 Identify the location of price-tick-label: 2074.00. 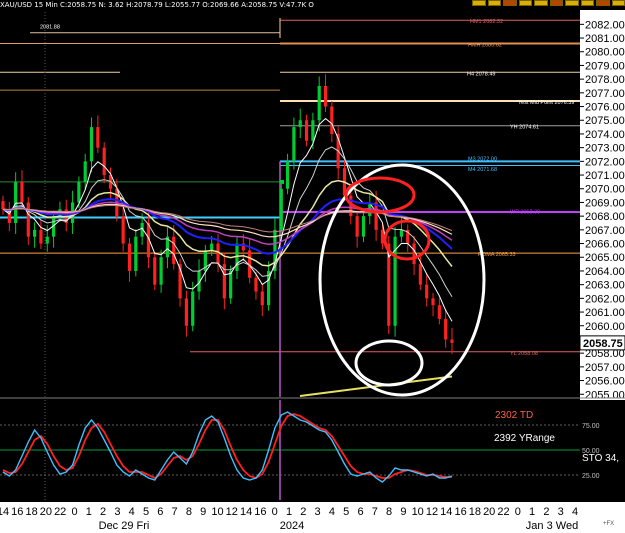
(605, 135).